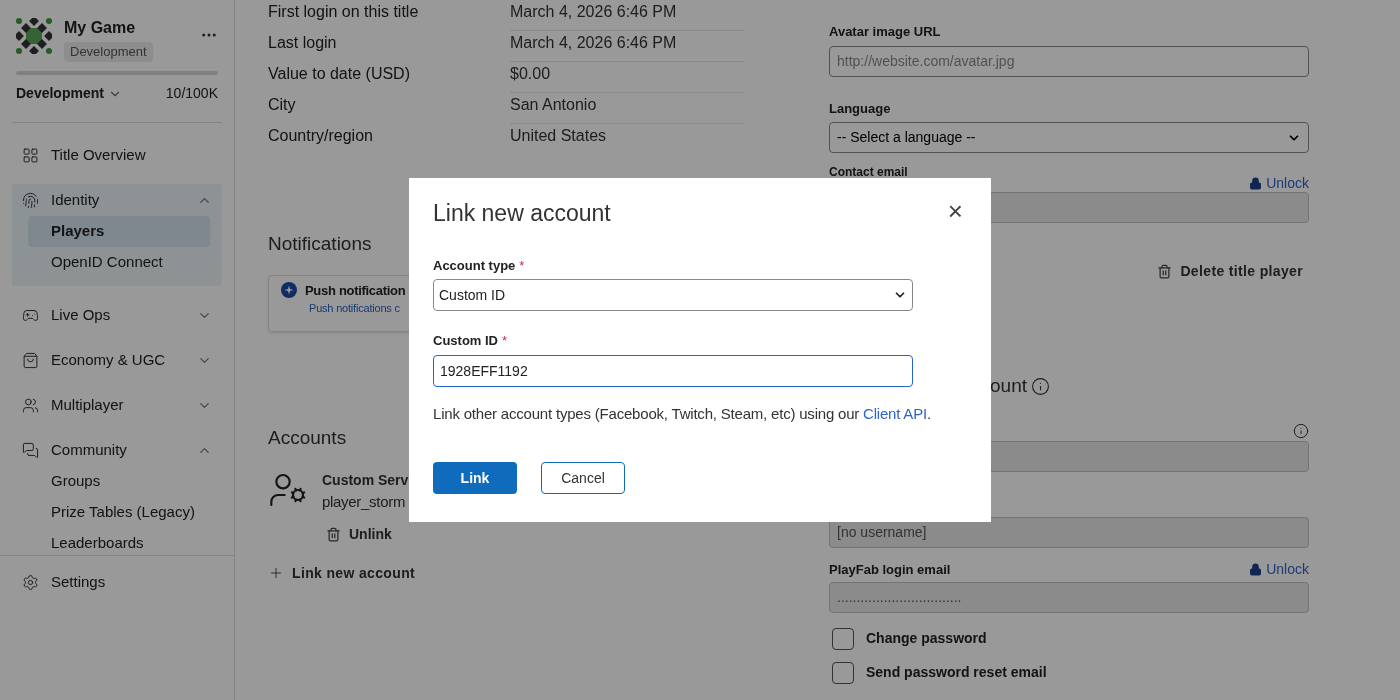 Image resolution: width=1400 pixels, height=700 pixels. Describe the element at coordinates (364, 502) in the screenshot. I see `account-id: player_storm` at that location.